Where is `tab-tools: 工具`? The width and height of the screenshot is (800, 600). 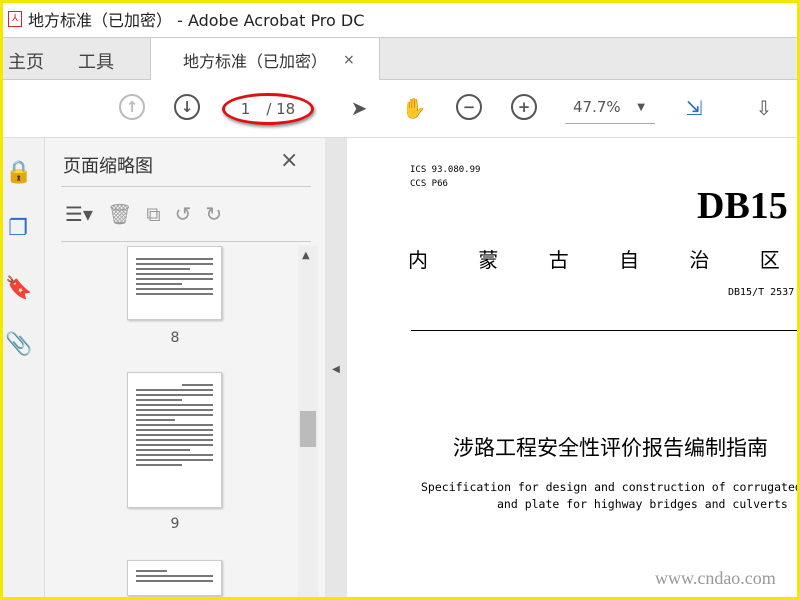
tab-tools: 工具 is located at coordinates (96, 61).